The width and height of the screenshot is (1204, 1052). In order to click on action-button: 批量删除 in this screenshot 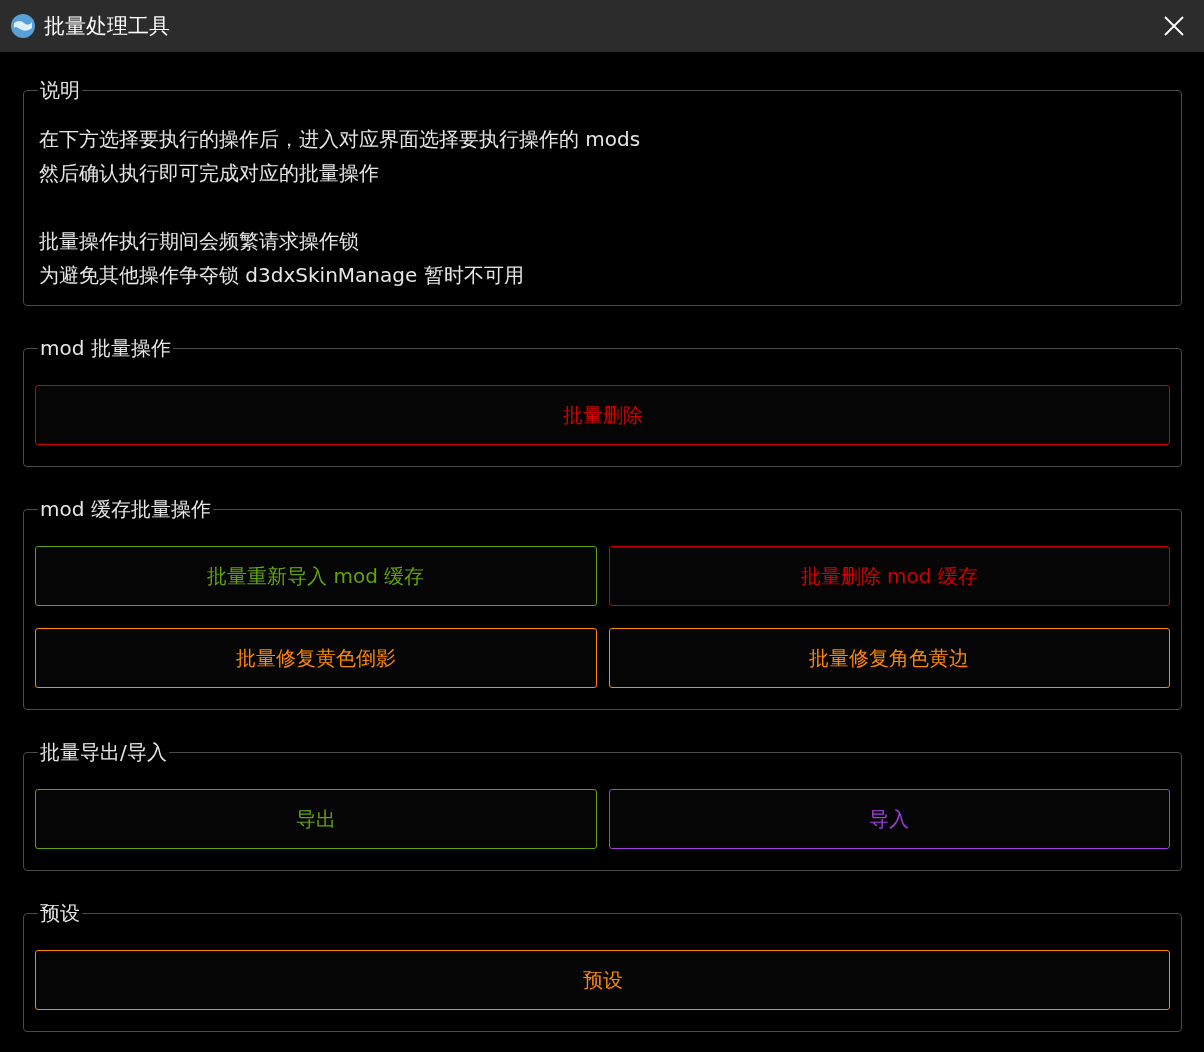, I will do `click(602, 415)`.